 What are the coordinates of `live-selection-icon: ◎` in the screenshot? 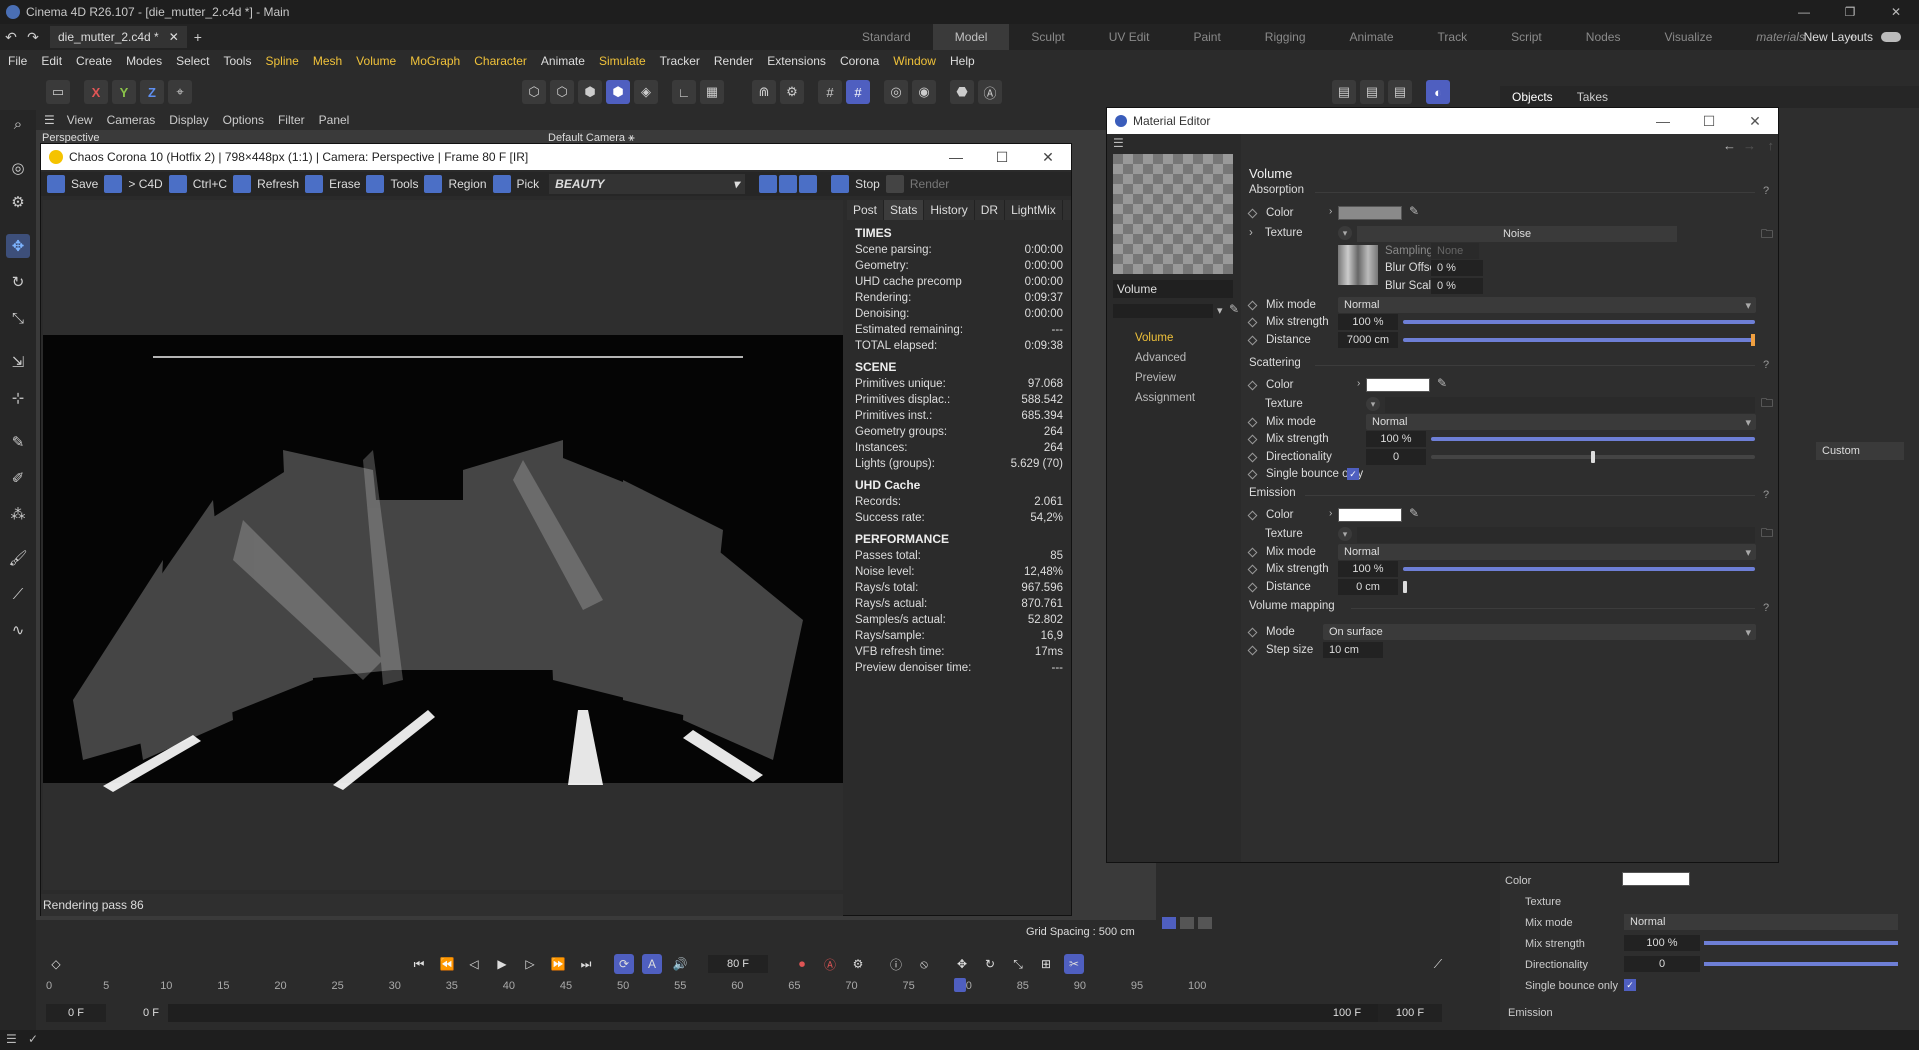 It's located at (18, 168).